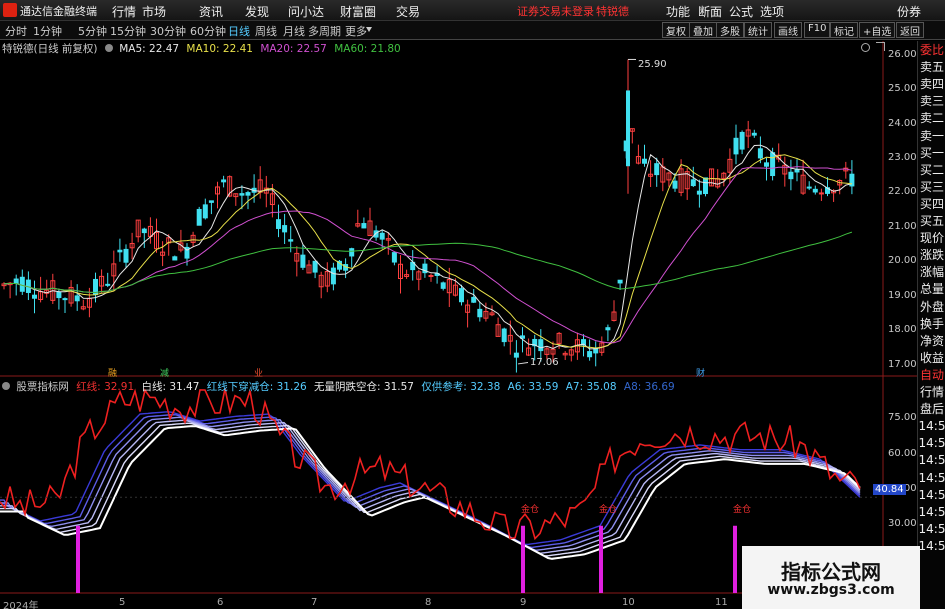 The image size is (945, 609). What do you see at coordinates (741, 11) in the screenshot?
I see `menu-gongshi: 公式` at bounding box center [741, 11].